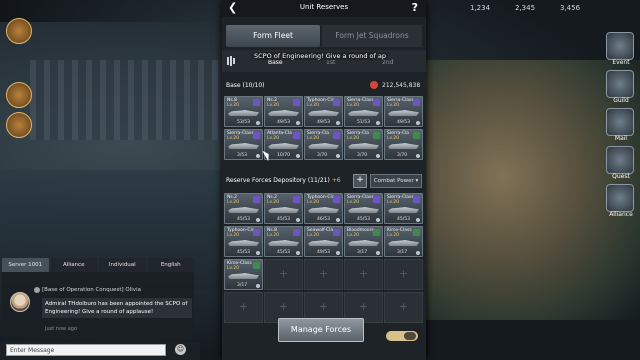 This screenshot has height=360, width=640. What do you see at coordinates (363, 122) in the screenshot?
I see `unit-count: 51/53` at bounding box center [363, 122].